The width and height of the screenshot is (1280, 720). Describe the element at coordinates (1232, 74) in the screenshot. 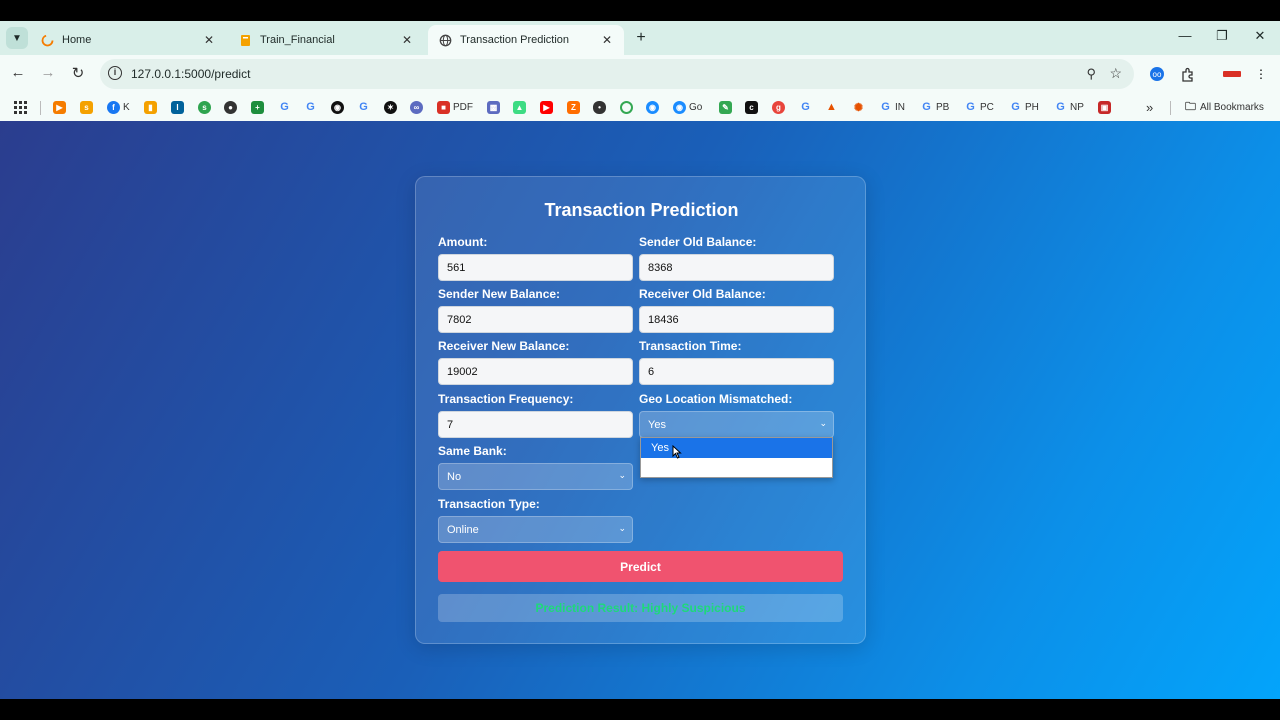

I see `profile-icon` at that location.